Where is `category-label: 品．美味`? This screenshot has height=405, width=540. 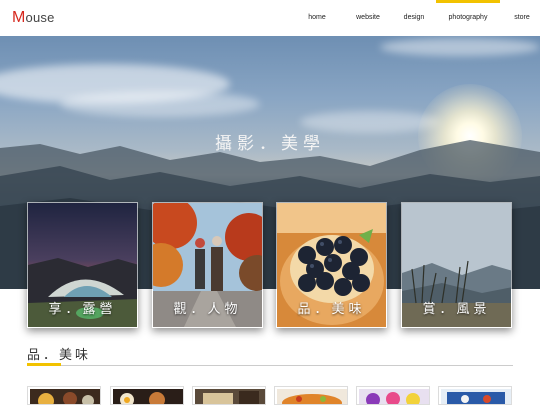
category-label: 品．美味 is located at coordinates (331, 309).